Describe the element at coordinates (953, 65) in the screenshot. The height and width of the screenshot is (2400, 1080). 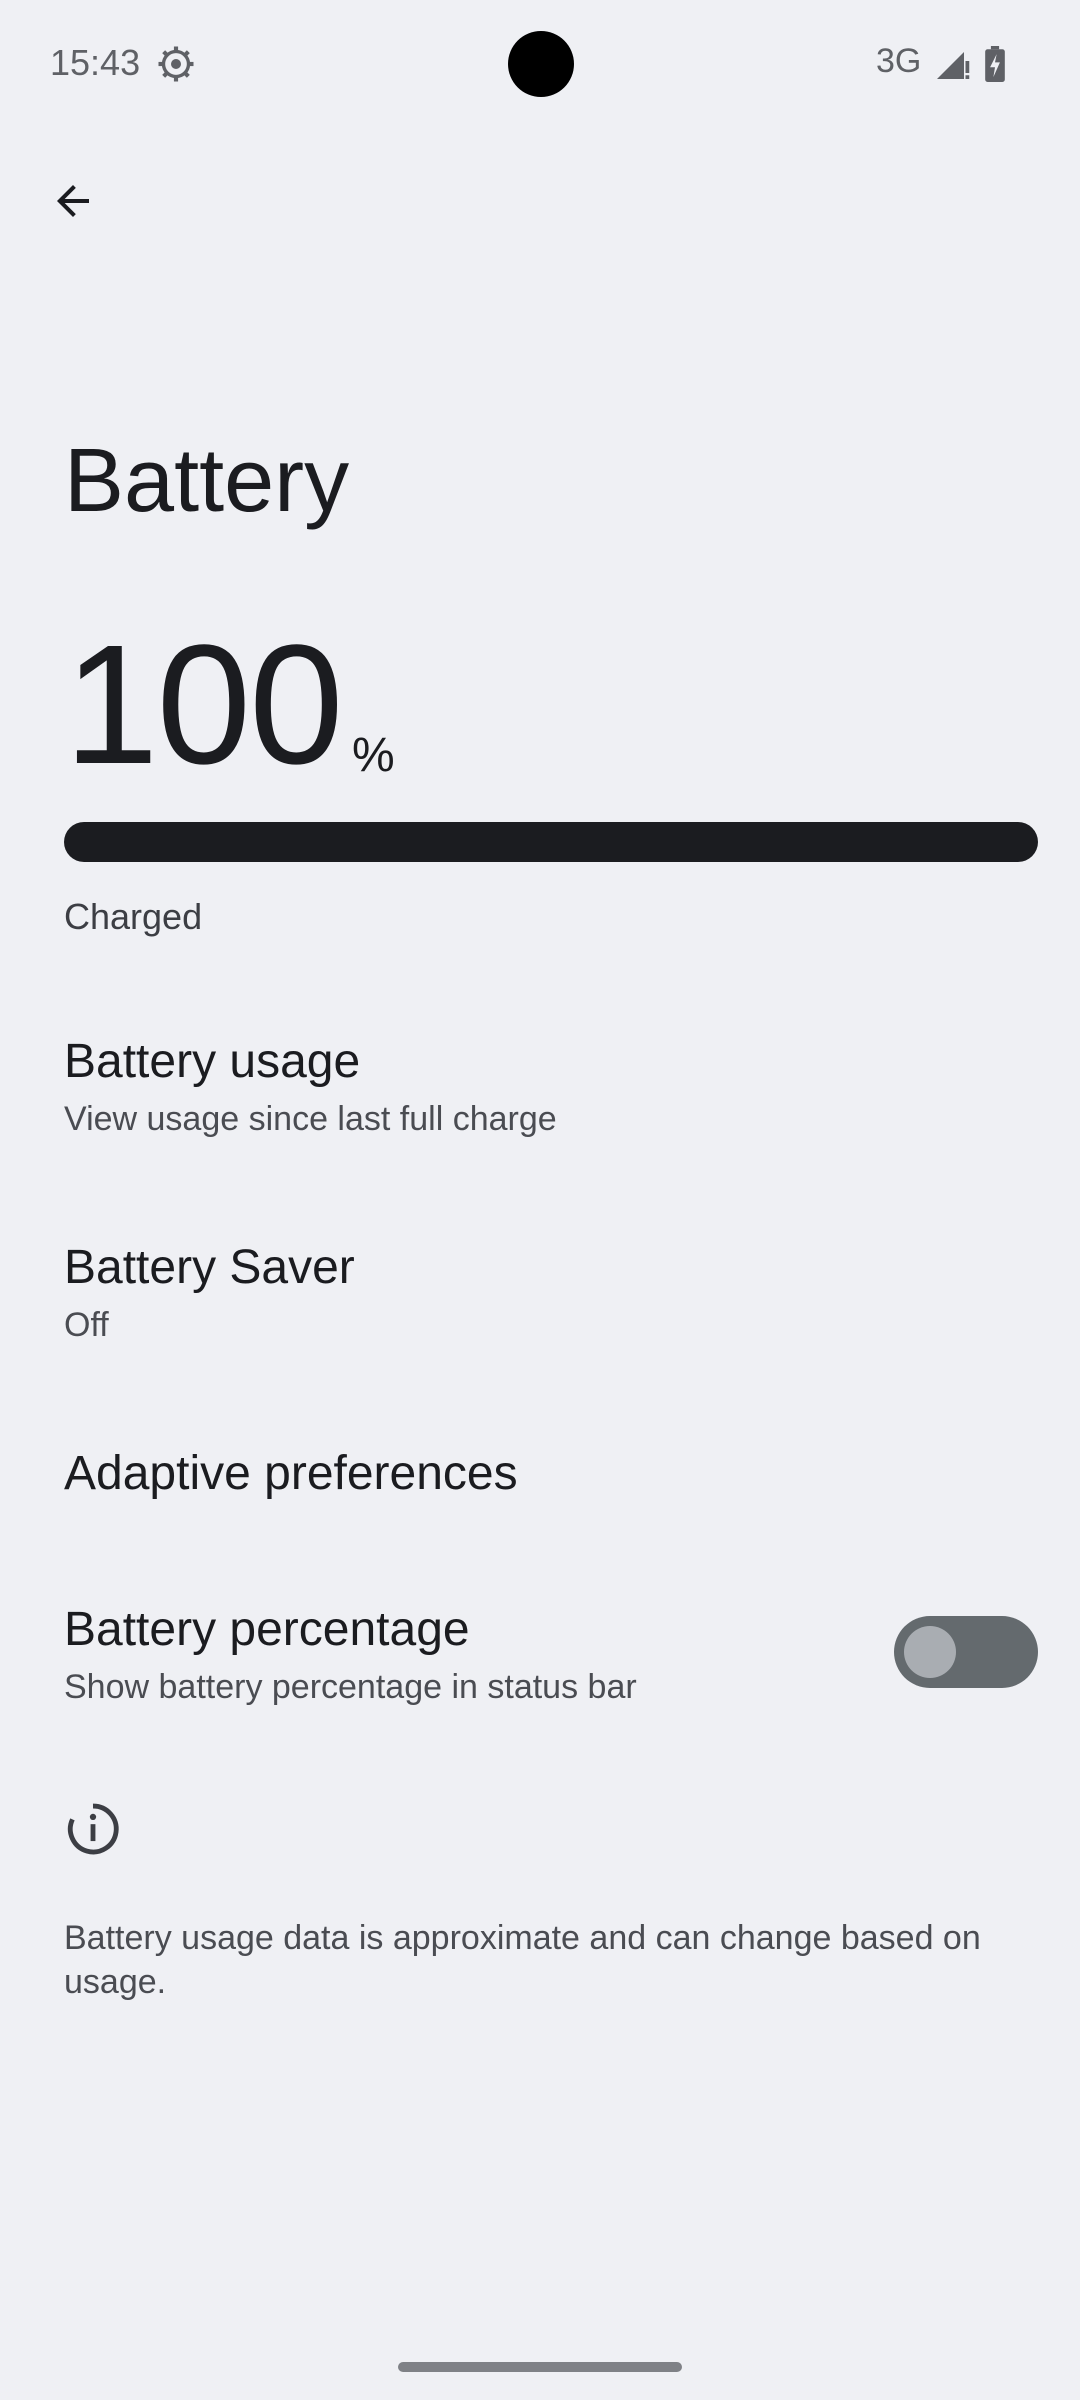
I see `signal-icon` at that location.